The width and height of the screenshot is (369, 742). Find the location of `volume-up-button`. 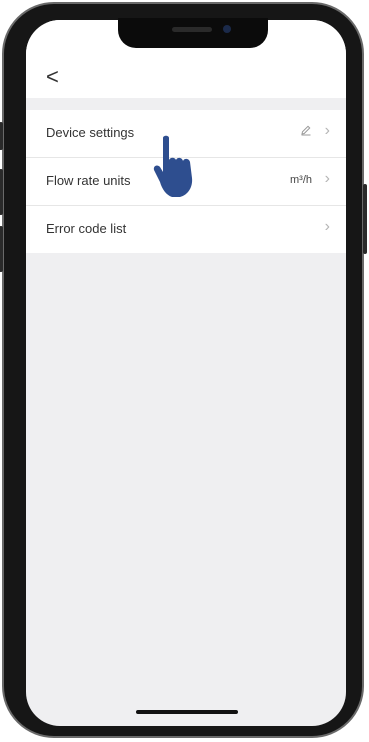

volume-up-button is located at coordinates (1, 192).